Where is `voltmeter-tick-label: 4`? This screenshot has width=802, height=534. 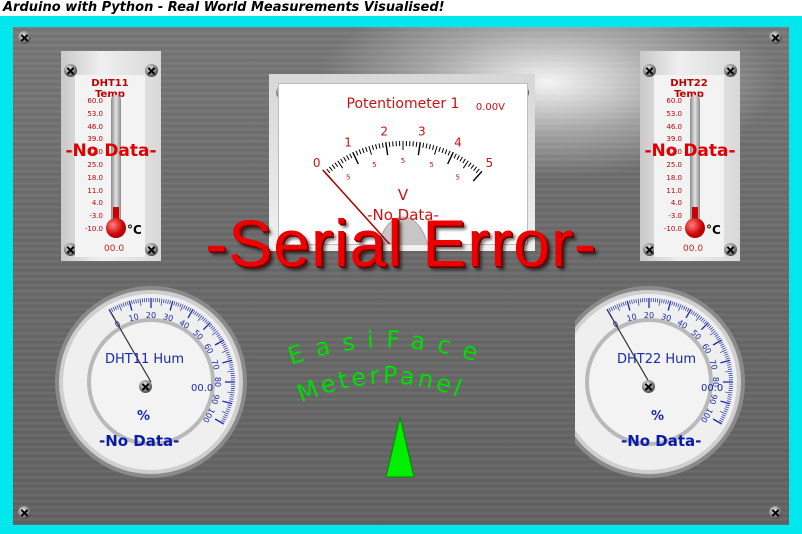 voltmeter-tick-label: 4 is located at coordinates (458, 142).